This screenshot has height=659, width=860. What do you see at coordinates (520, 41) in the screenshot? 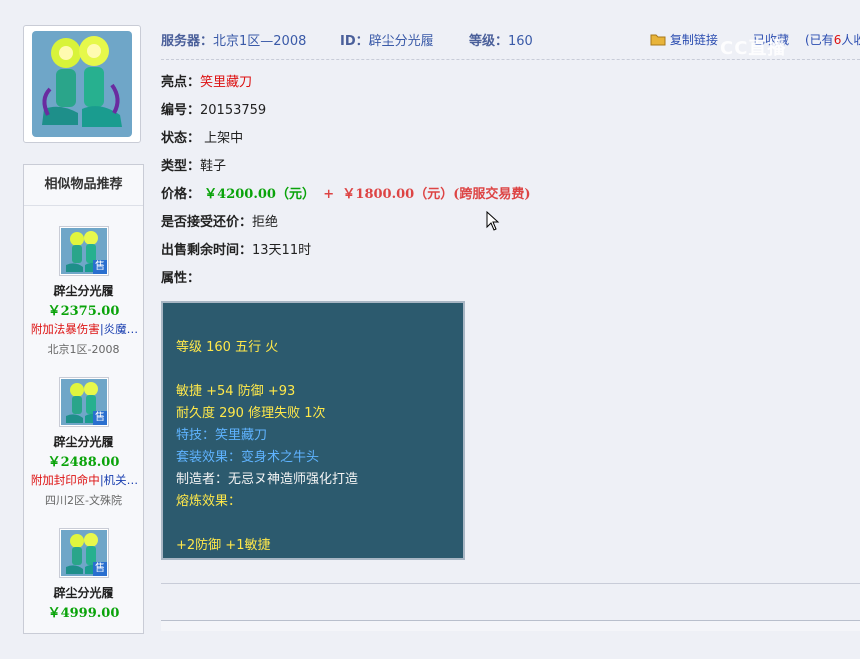
I see `level-value: 160` at bounding box center [520, 41].